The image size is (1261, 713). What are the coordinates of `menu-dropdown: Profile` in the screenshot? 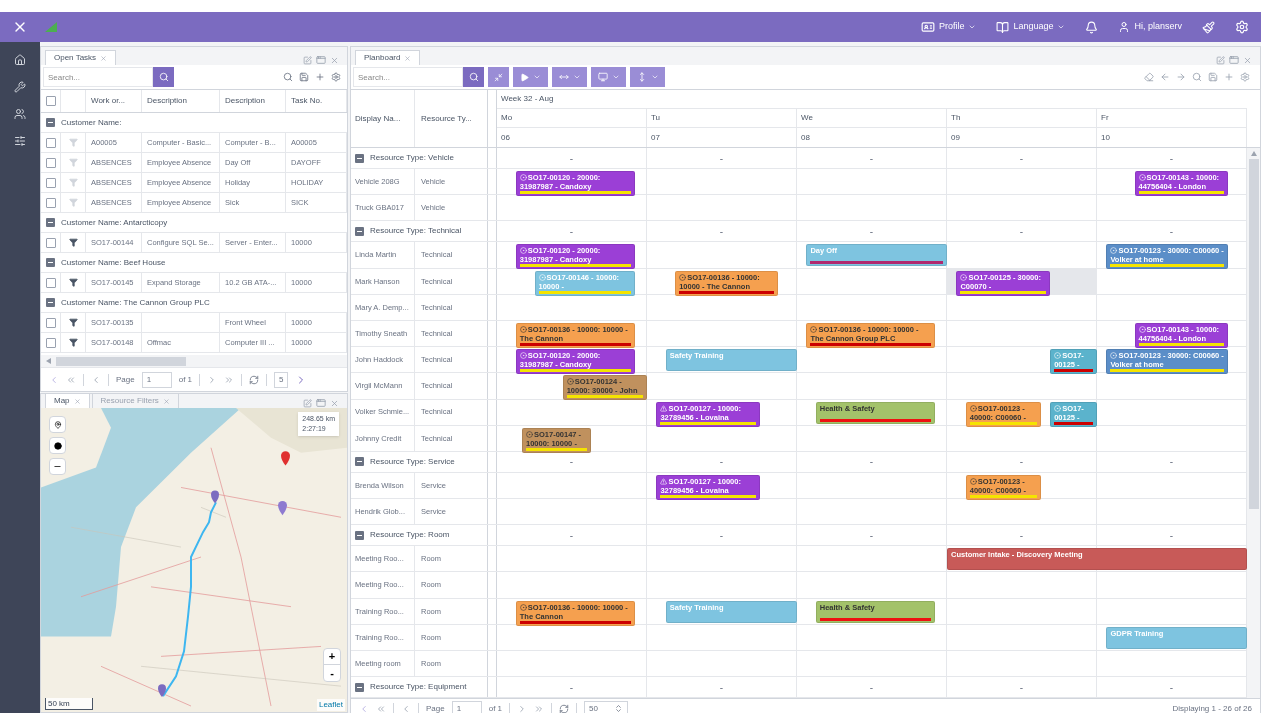 It's located at (948, 27).